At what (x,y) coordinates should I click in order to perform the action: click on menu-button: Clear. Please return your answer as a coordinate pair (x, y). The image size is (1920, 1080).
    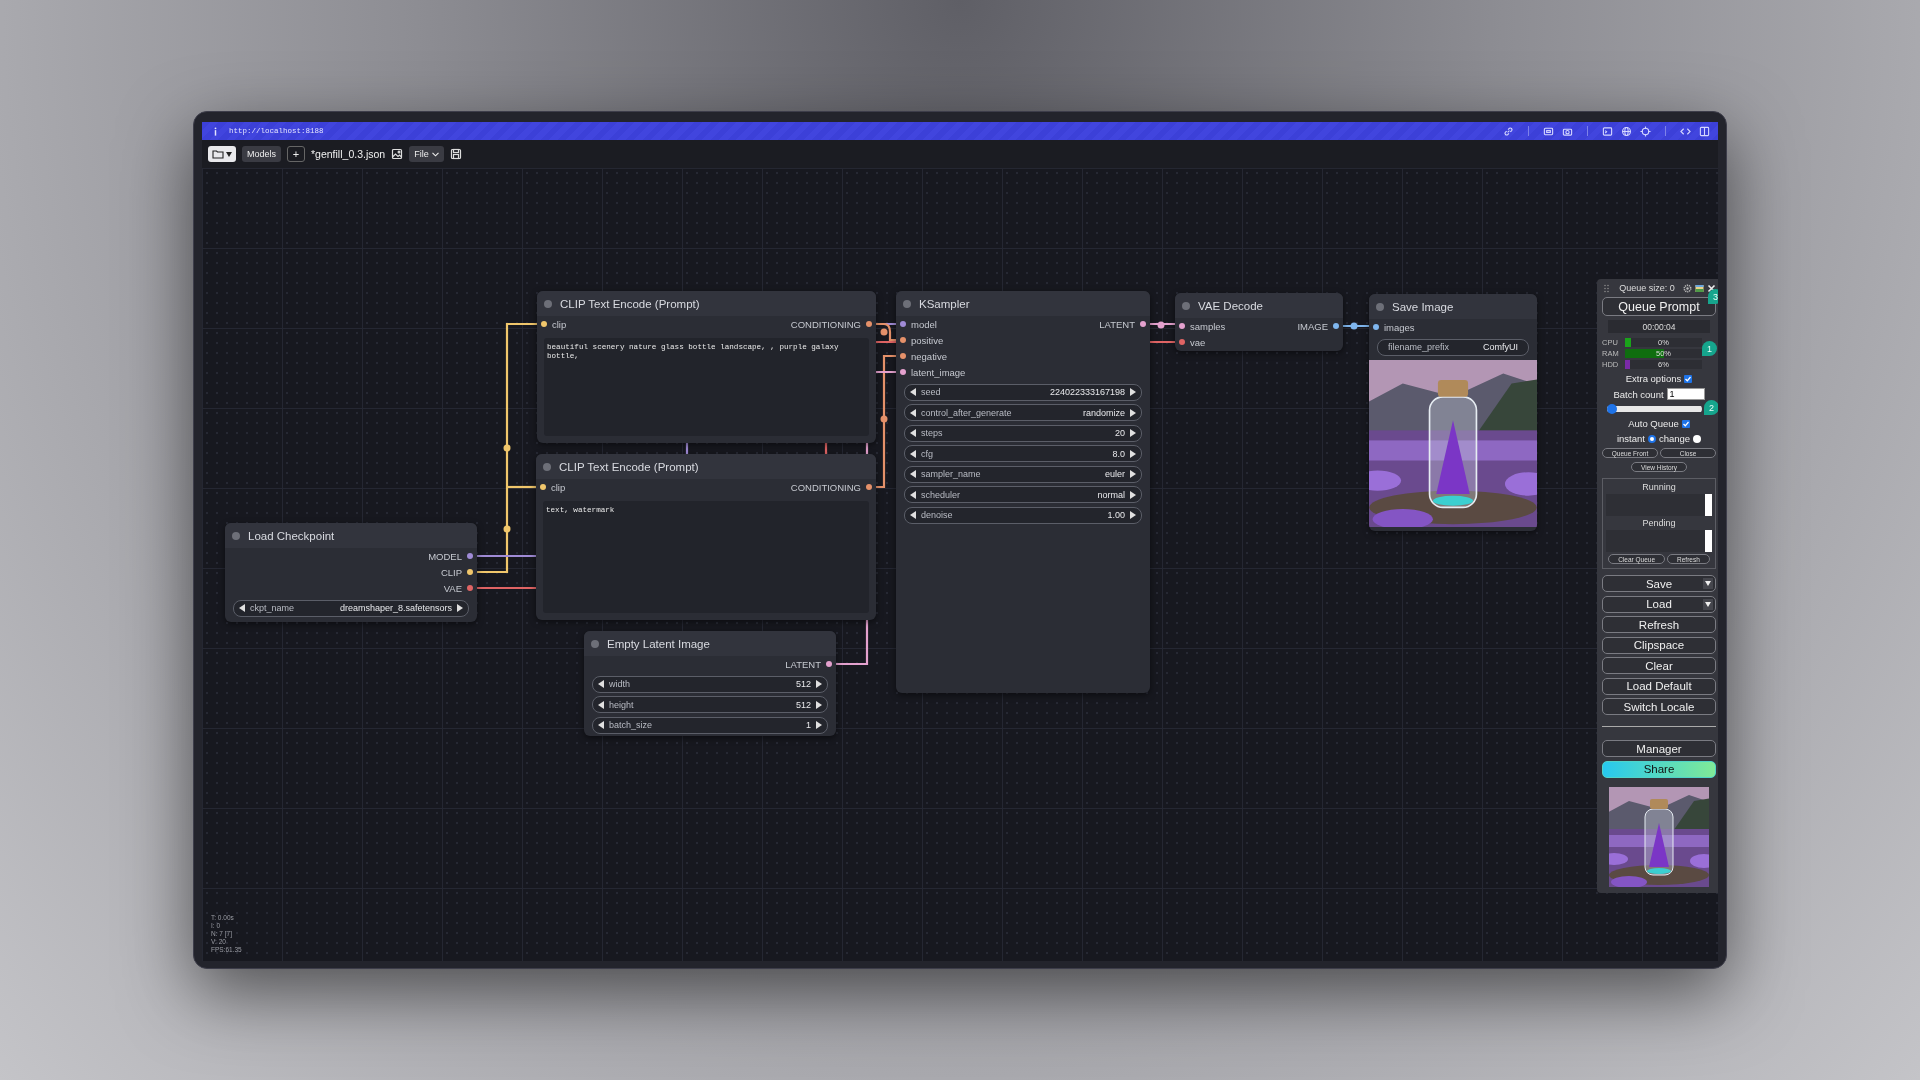
    Looking at the image, I should click on (1659, 665).